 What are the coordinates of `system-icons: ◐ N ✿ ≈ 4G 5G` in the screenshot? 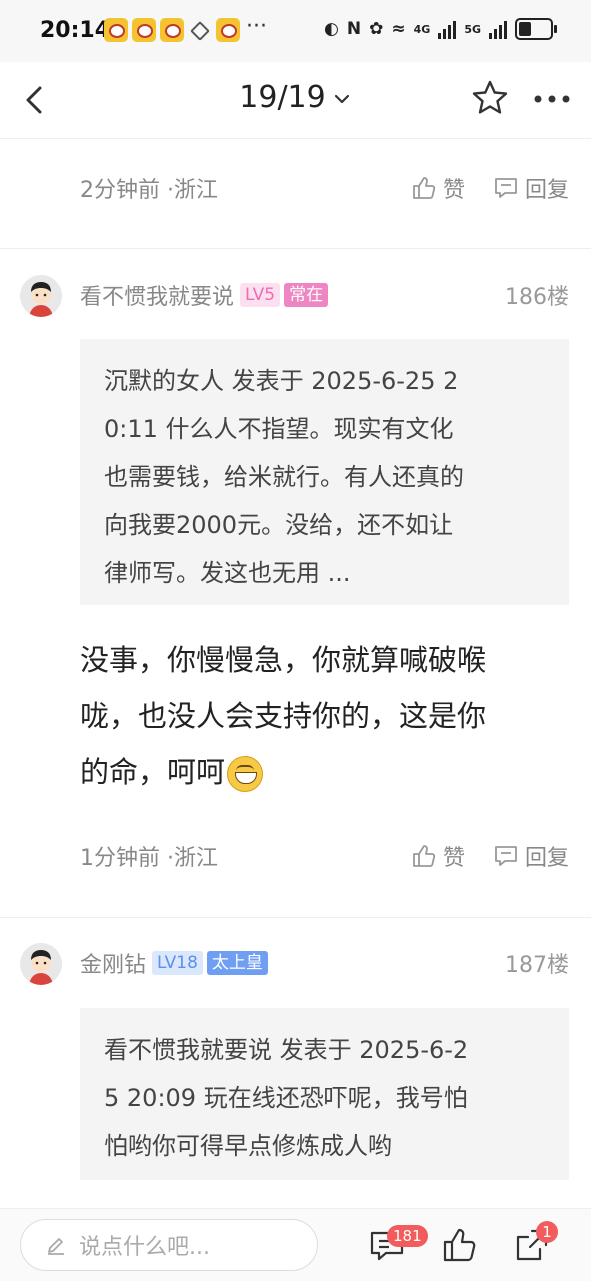 It's located at (440, 29).